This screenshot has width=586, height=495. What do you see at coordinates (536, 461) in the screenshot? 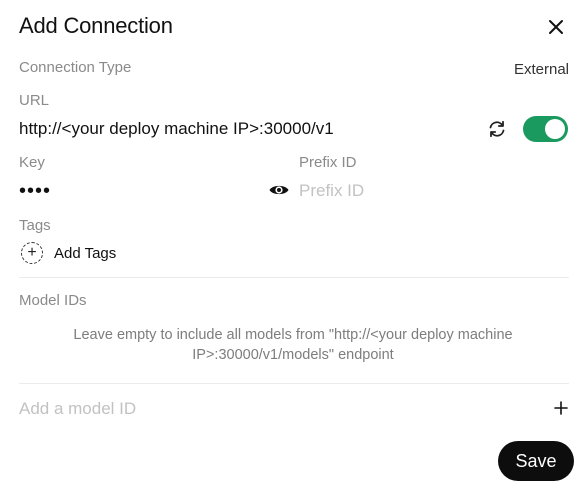
I see `save-button: Save` at bounding box center [536, 461].